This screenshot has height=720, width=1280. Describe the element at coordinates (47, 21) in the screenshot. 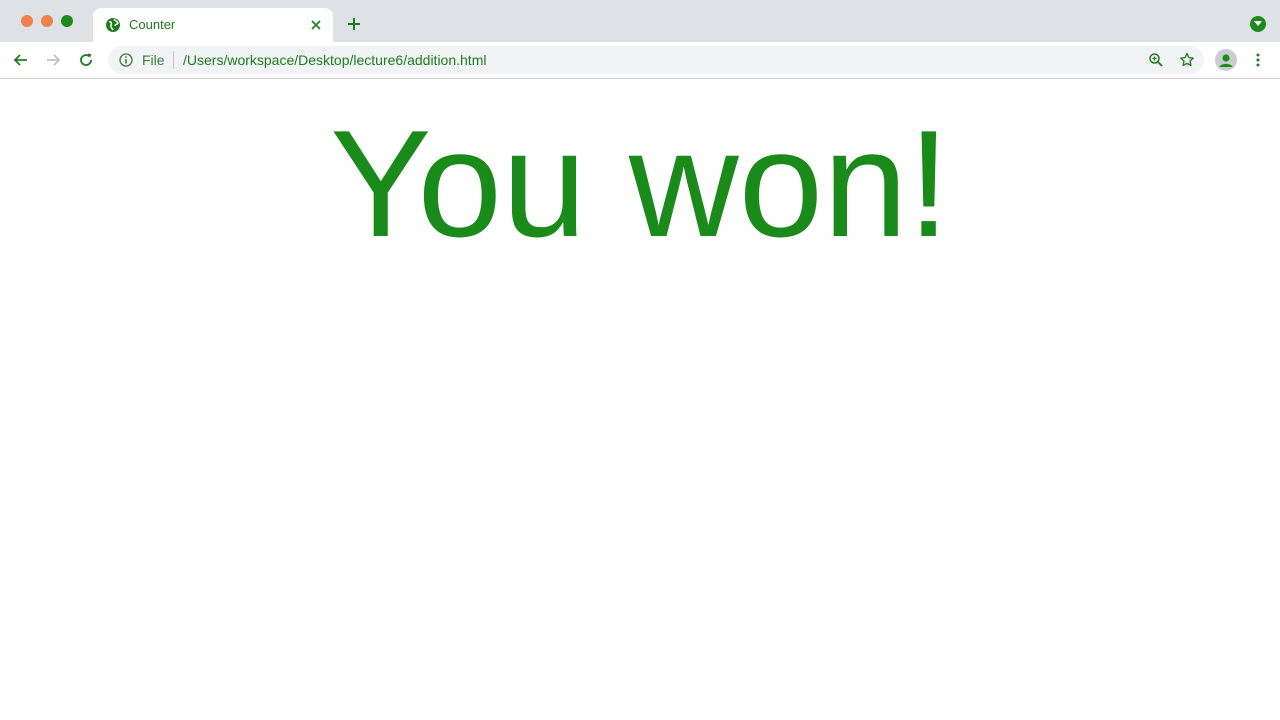

I see `minimize-window-button` at that location.